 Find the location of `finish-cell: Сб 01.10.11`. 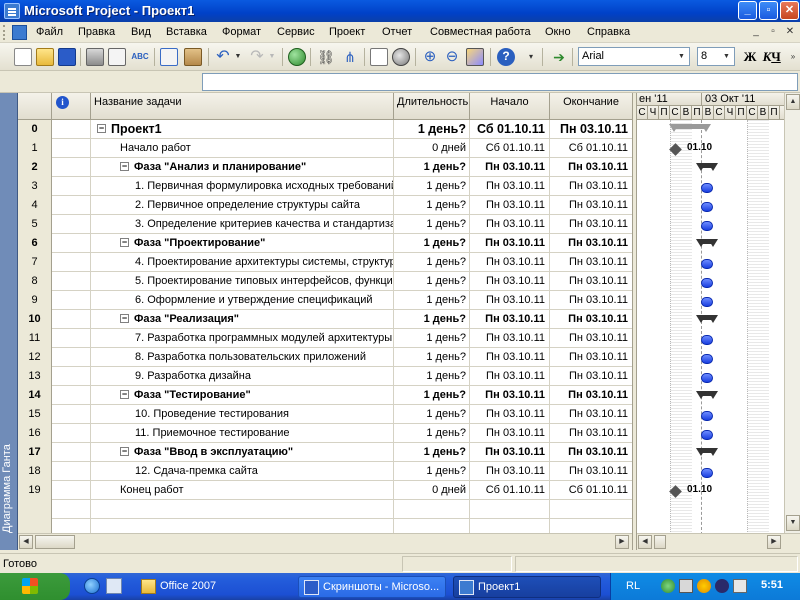

finish-cell: Сб 01.10.11 is located at coordinates (591, 490).